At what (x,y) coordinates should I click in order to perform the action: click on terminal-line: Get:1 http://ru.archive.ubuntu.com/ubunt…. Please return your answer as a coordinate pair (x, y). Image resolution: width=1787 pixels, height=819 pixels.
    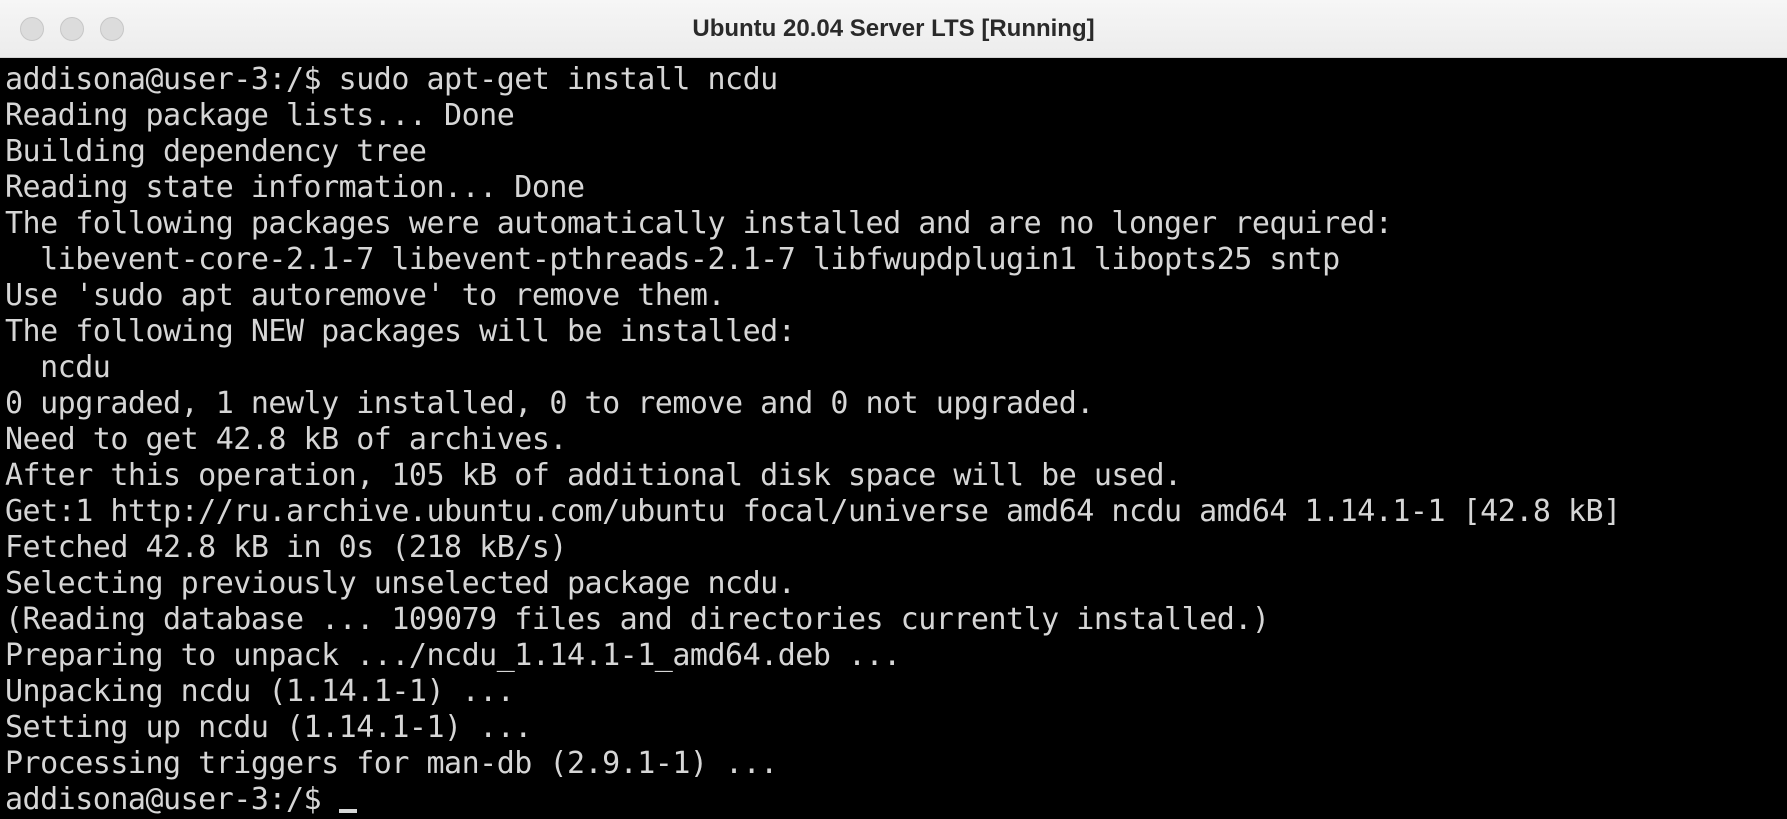
    Looking at the image, I should click on (813, 511).